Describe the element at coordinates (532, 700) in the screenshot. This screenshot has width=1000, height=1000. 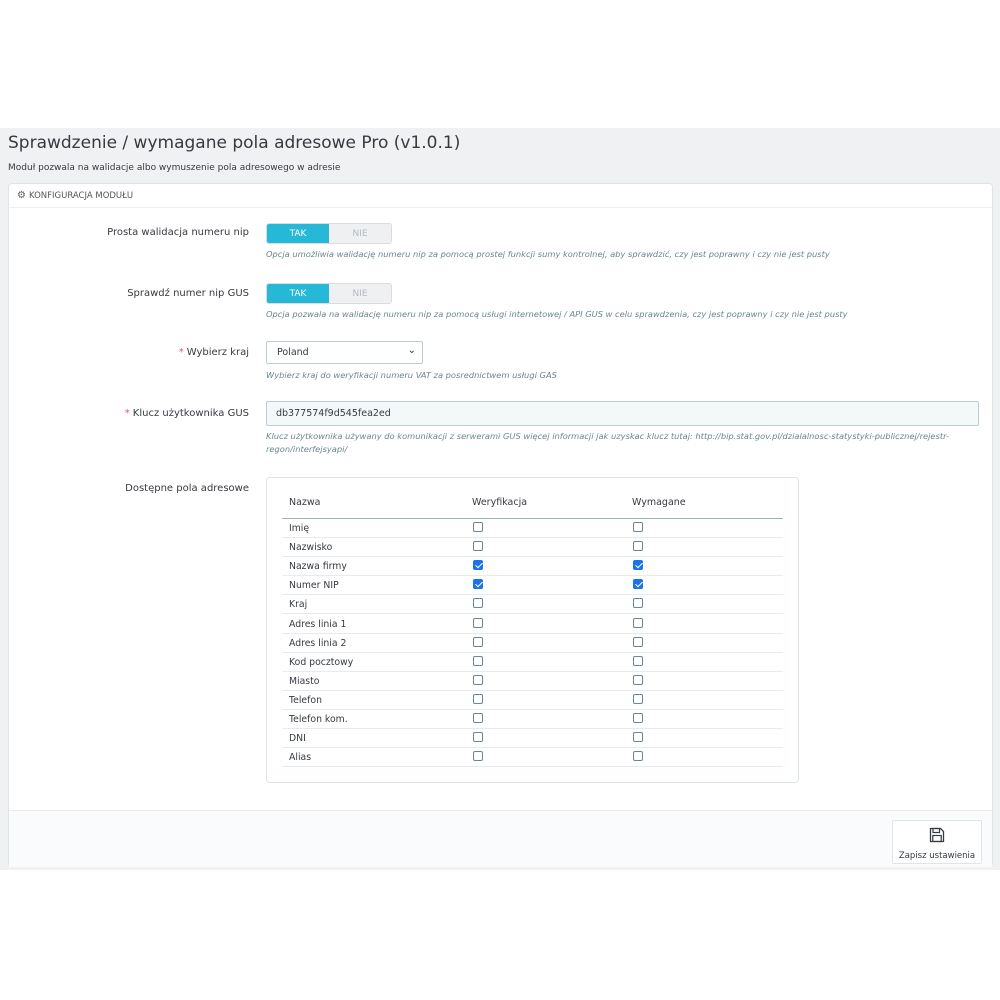
I see `table-row: Telefon` at that location.